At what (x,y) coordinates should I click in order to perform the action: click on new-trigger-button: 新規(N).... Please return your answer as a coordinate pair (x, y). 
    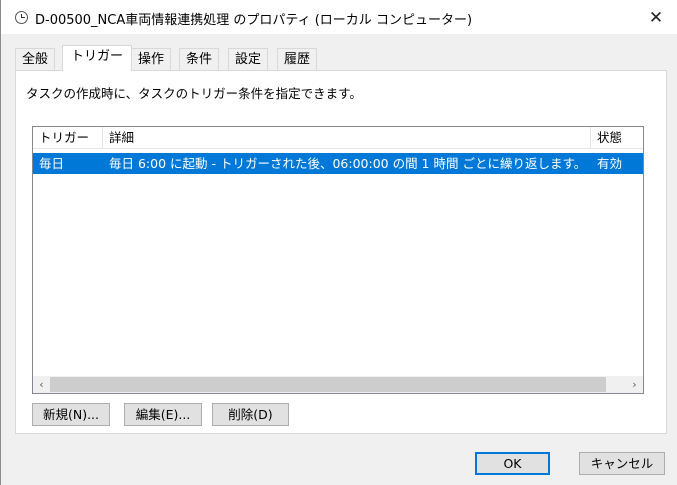
    Looking at the image, I should click on (71, 414).